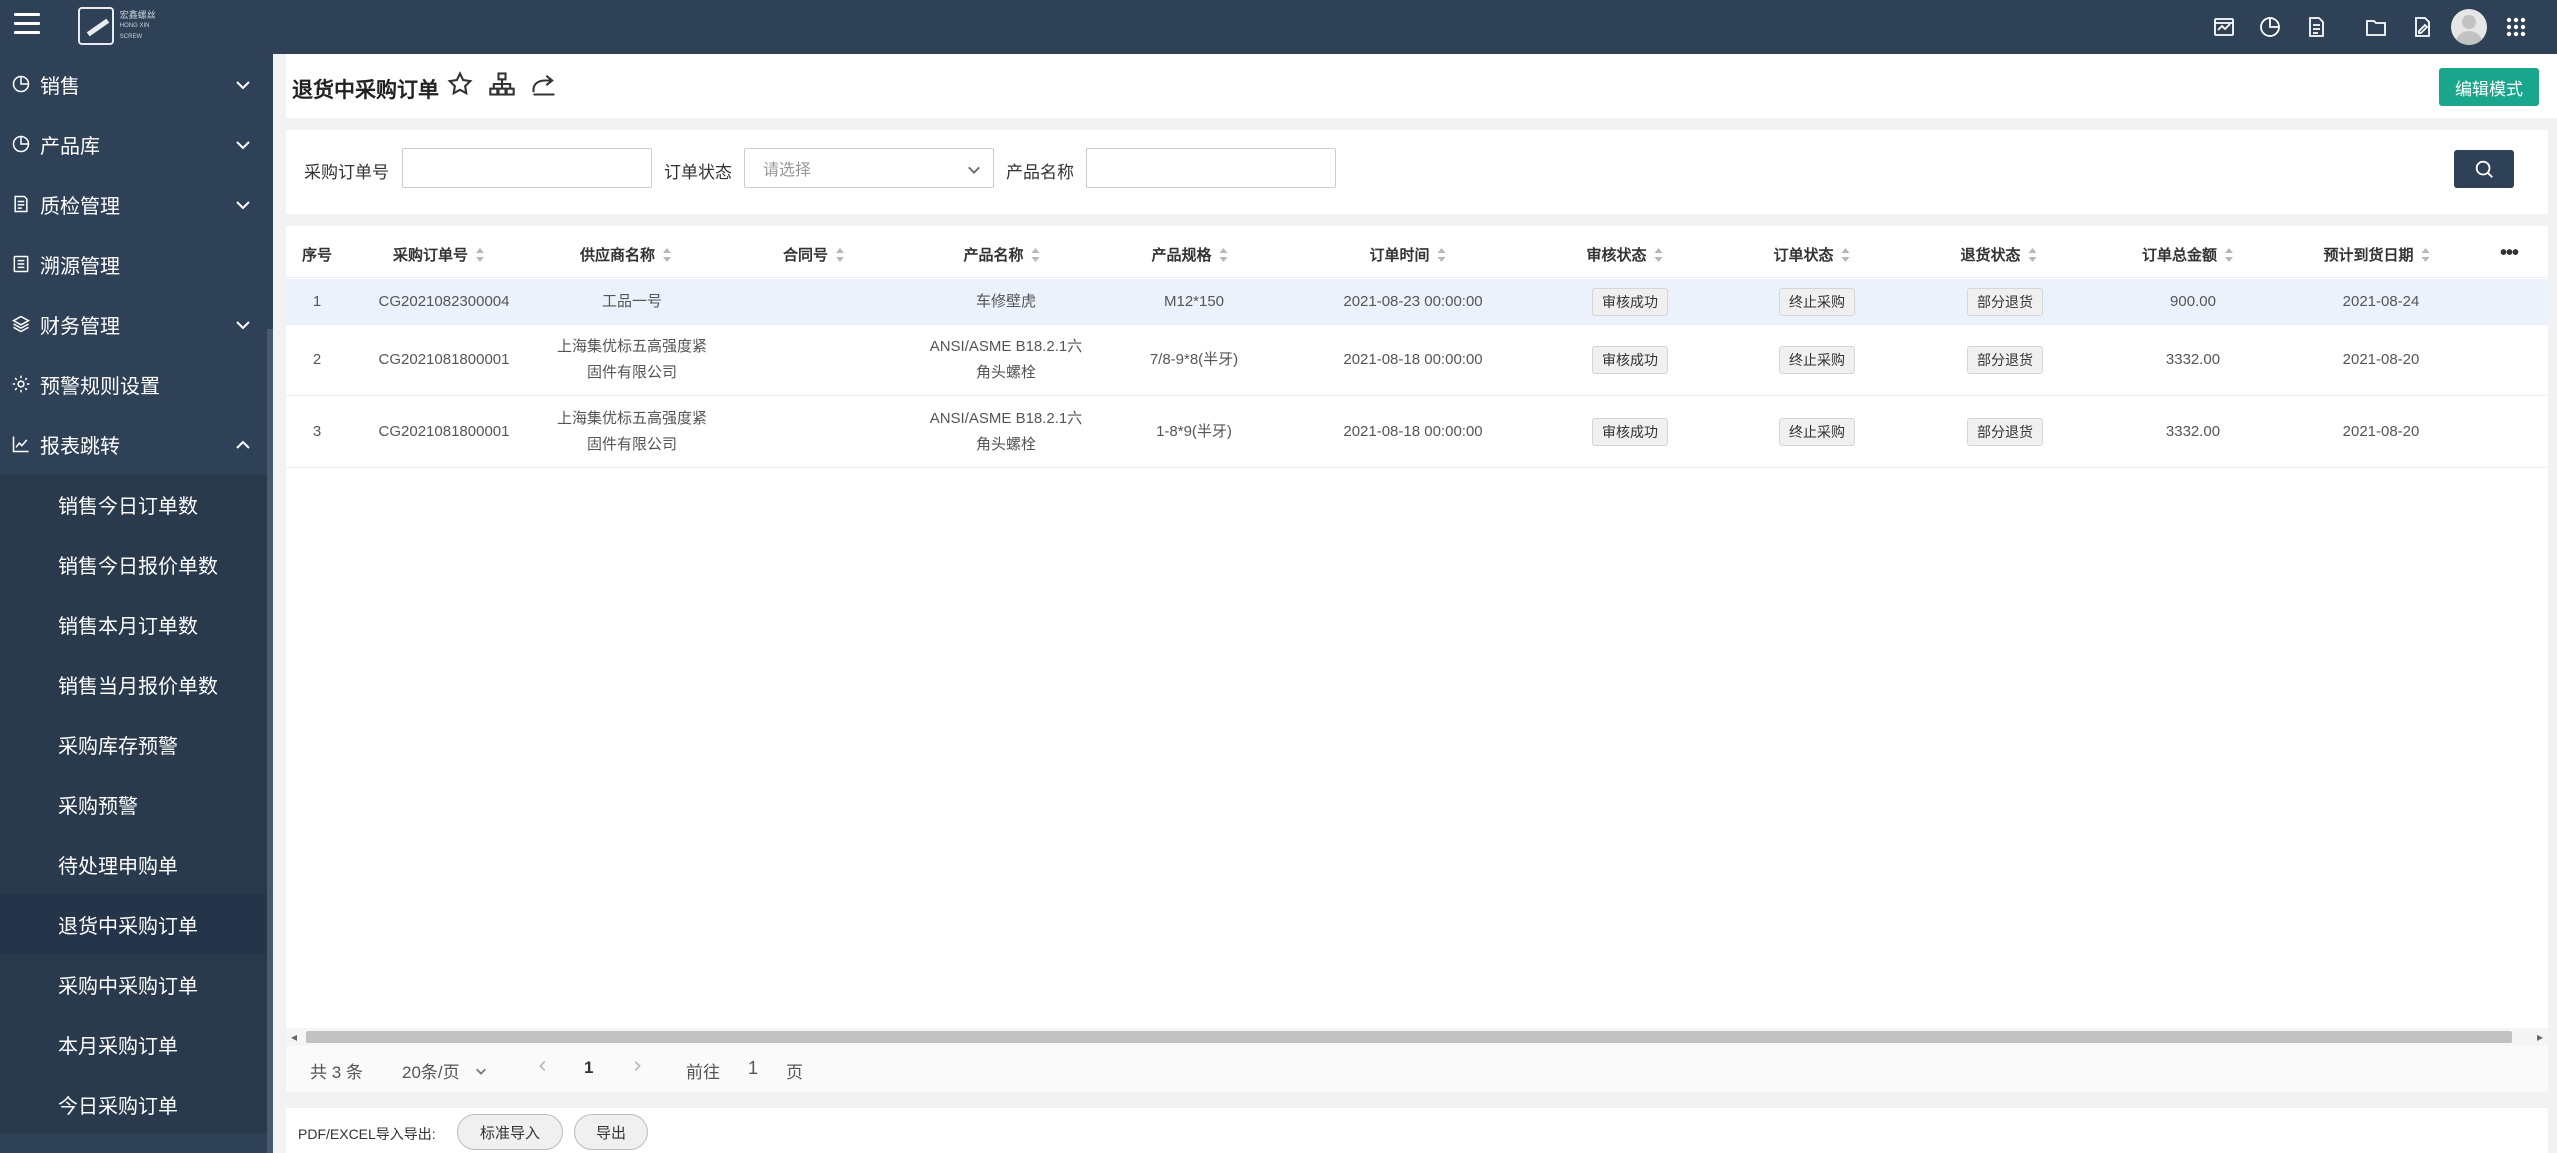  What do you see at coordinates (2193, 301) in the screenshot?
I see `cell-total-amount: 900.00` at bounding box center [2193, 301].